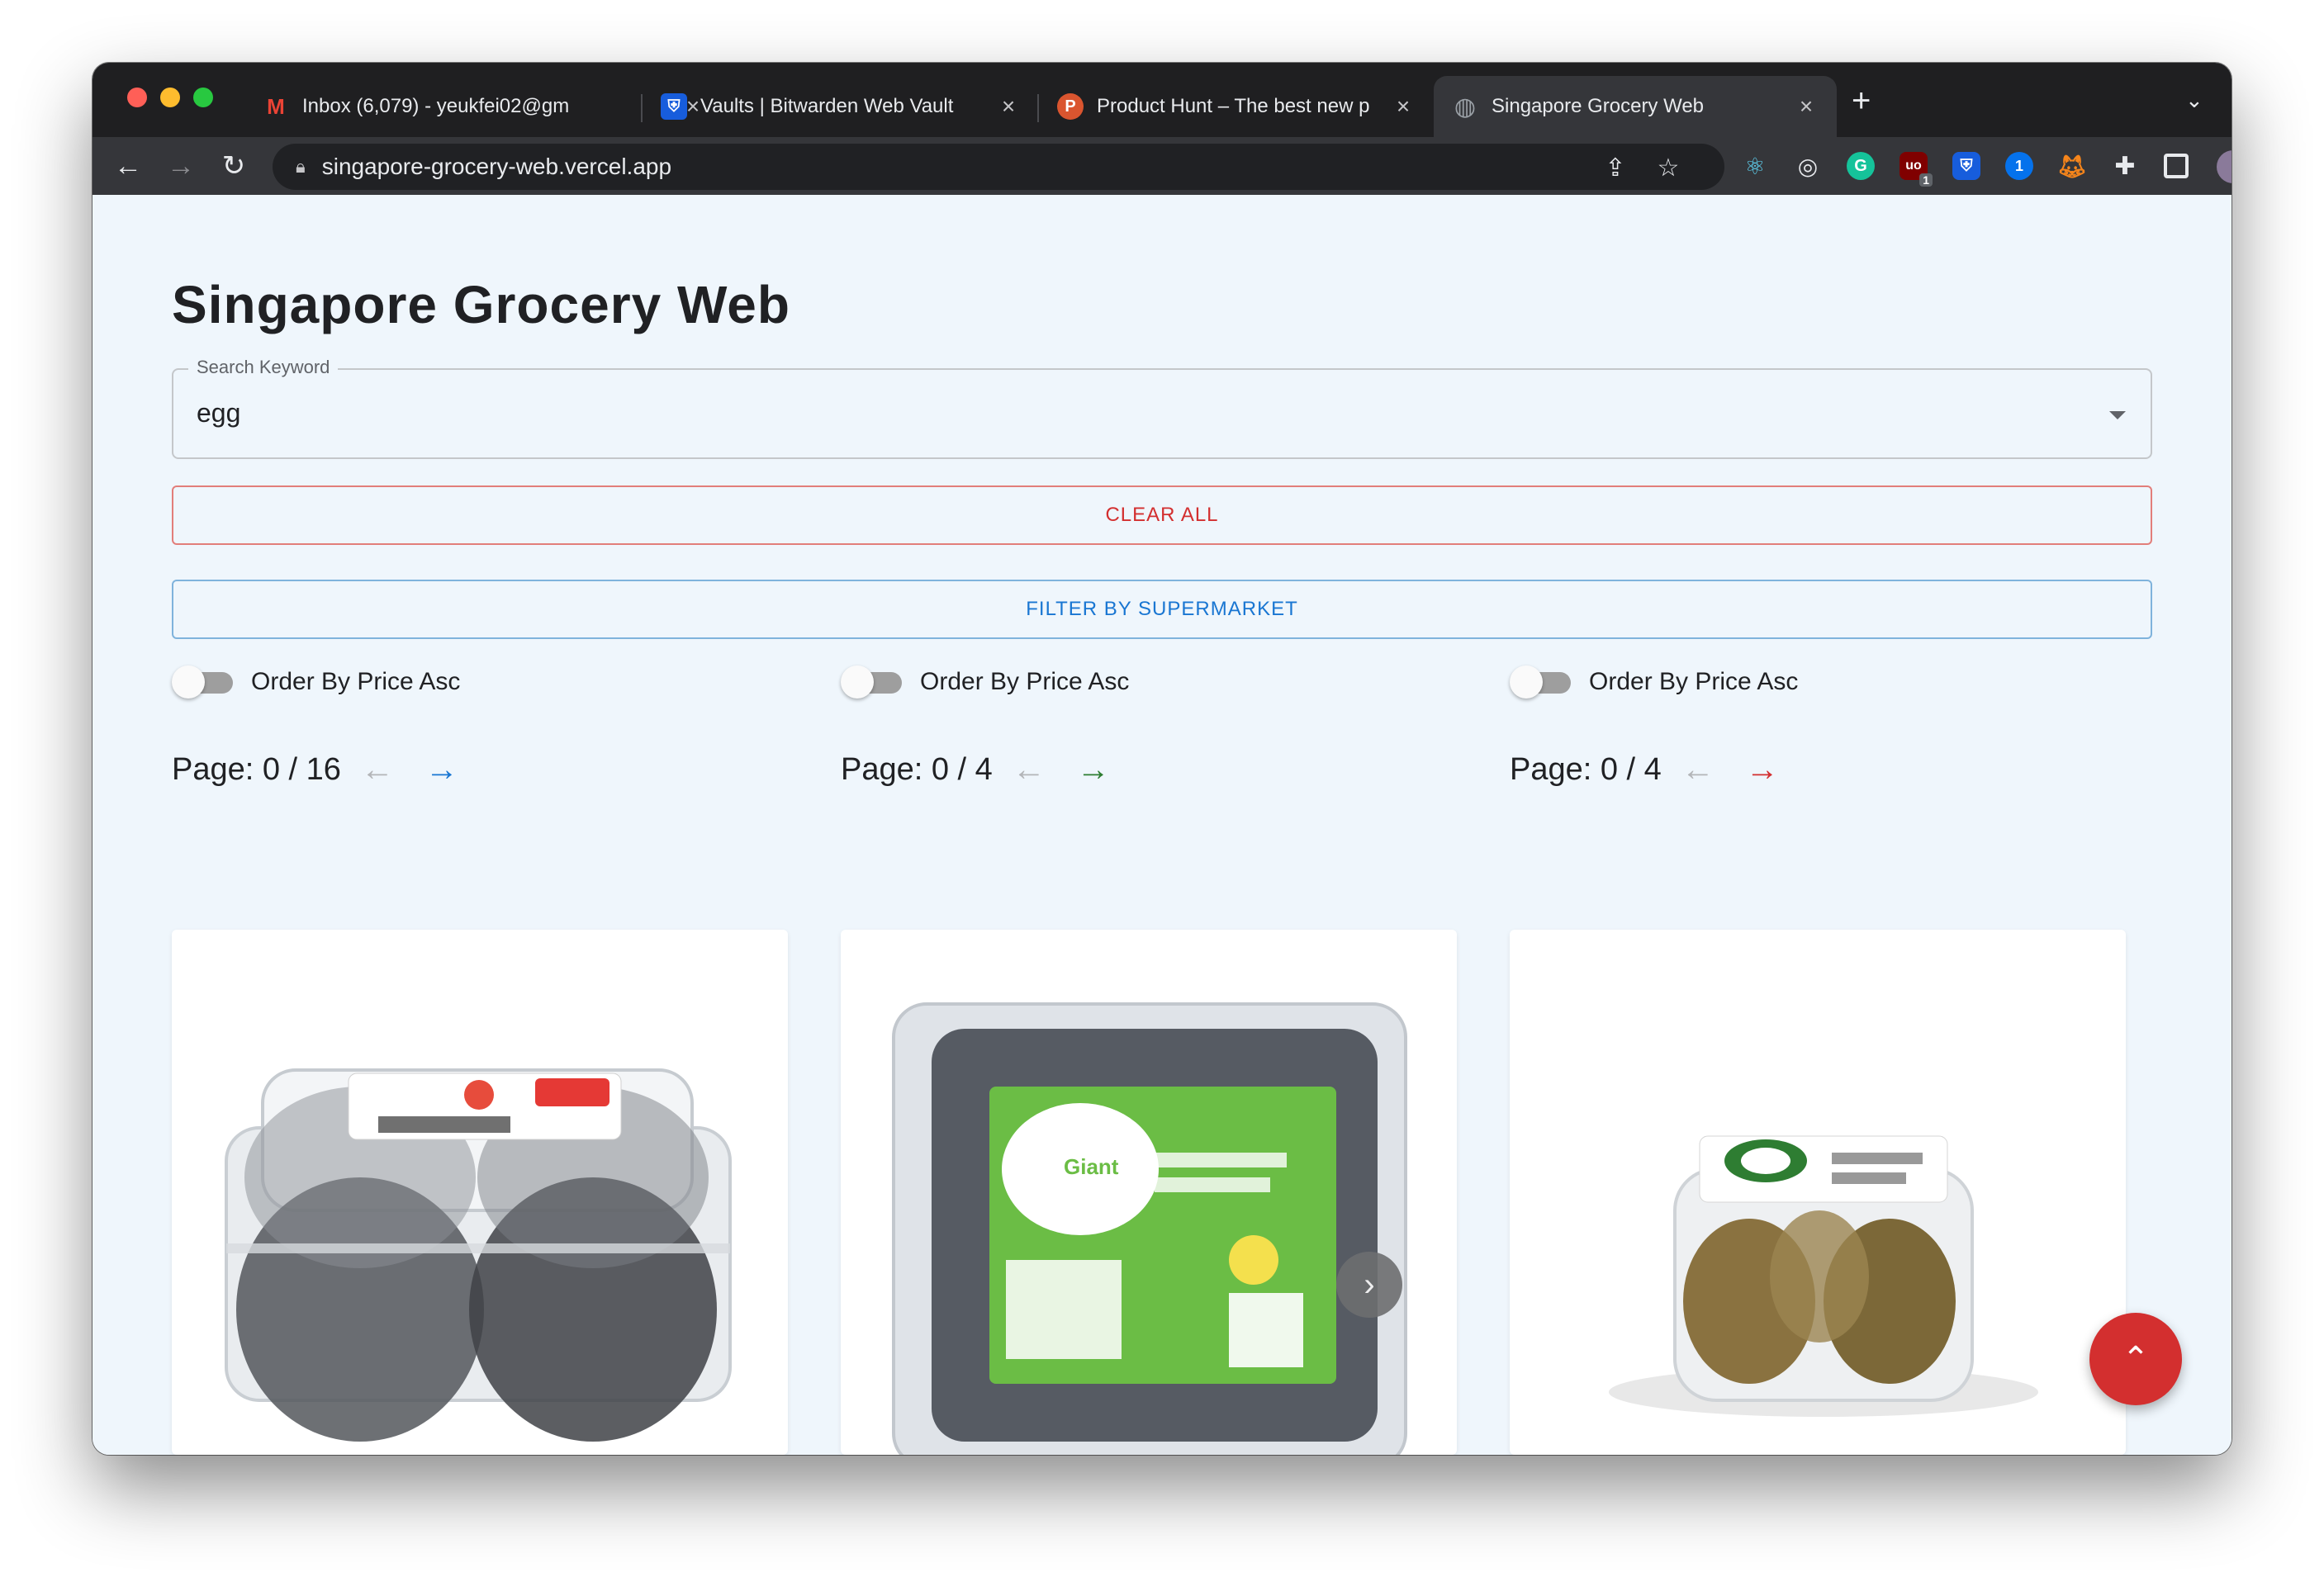 This screenshot has width=2324, height=1577. What do you see at coordinates (998, 167) in the screenshot?
I see `address-bar: 🔒︎ singapore-grocery-web.vercel.app ⇪ ☆` at bounding box center [998, 167].